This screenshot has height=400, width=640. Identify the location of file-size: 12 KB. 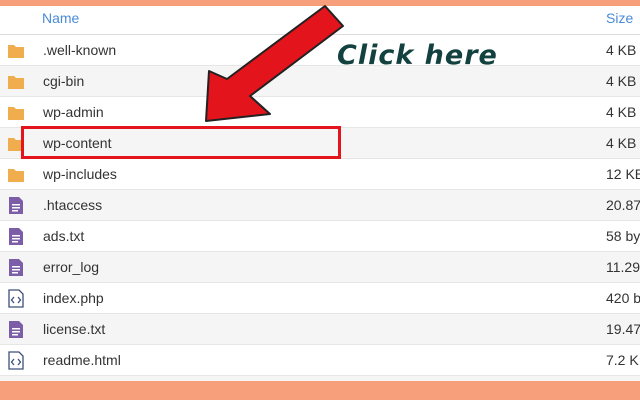
(623, 174).